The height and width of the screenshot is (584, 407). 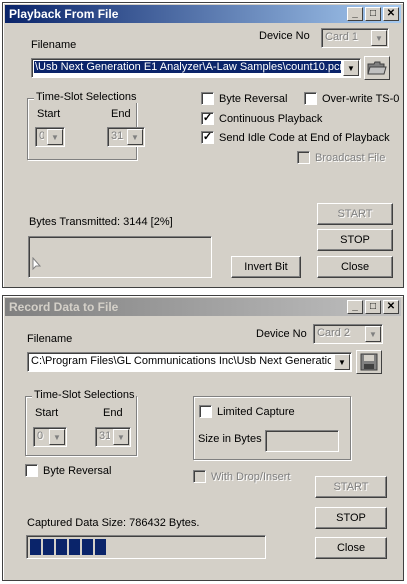 What do you see at coordinates (64, 14) in the screenshot?
I see `playback-title: Playback From File` at bounding box center [64, 14].